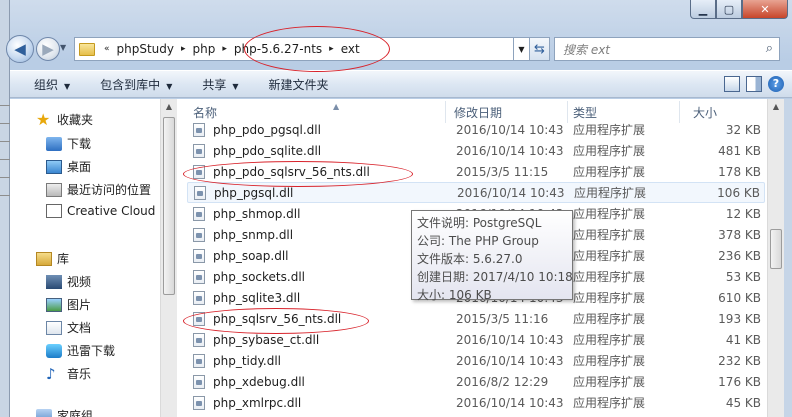  I want to click on file-name: php_pdo_sqlite.dll, so click(267, 150).